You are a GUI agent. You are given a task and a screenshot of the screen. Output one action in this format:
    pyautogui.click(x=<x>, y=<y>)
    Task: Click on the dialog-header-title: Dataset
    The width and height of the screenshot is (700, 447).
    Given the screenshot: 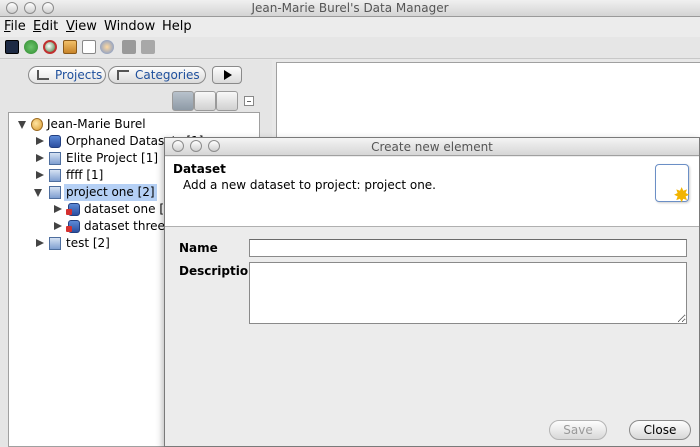 What is the action you would take?
    pyautogui.click(x=199, y=169)
    